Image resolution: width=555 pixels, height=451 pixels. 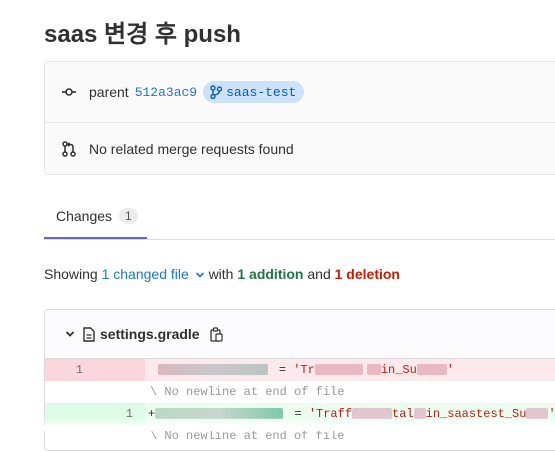 I want to click on merge-request-icon, so click(x=69, y=149).